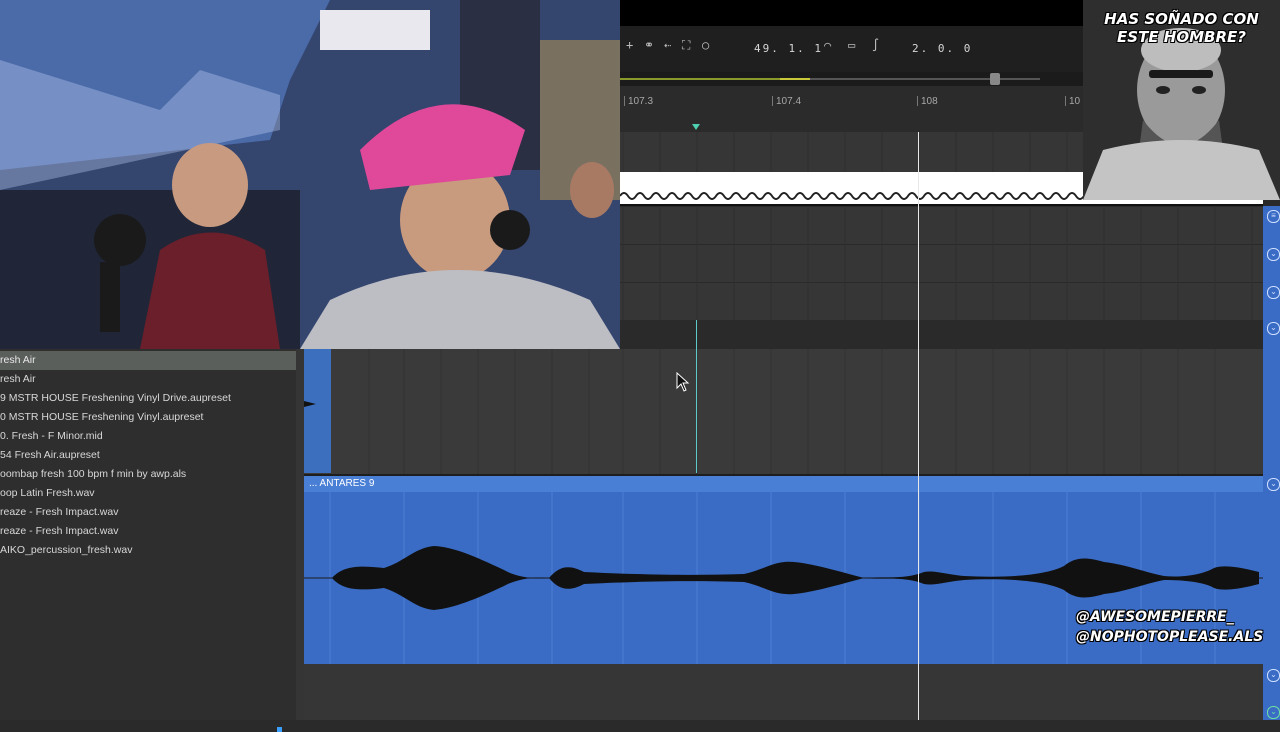  What do you see at coordinates (1155, 617) in the screenshot?
I see `handle-text: @AWESOMEPIERRE_` at bounding box center [1155, 617].